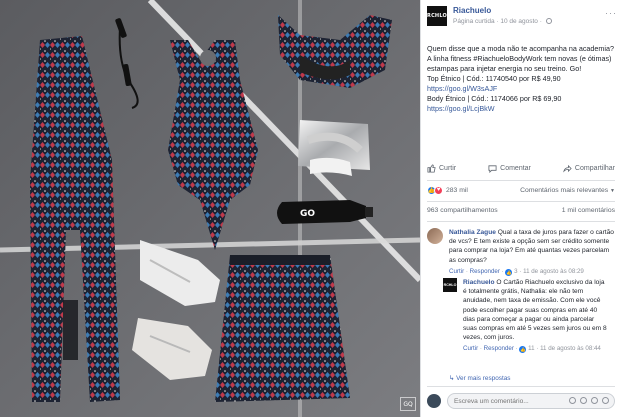 The height and width of the screenshot is (417, 620). What do you see at coordinates (567, 190) in the screenshot?
I see `comment-sort-dropdown: Comentários mais relevantes ▼` at bounding box center [567, 190].